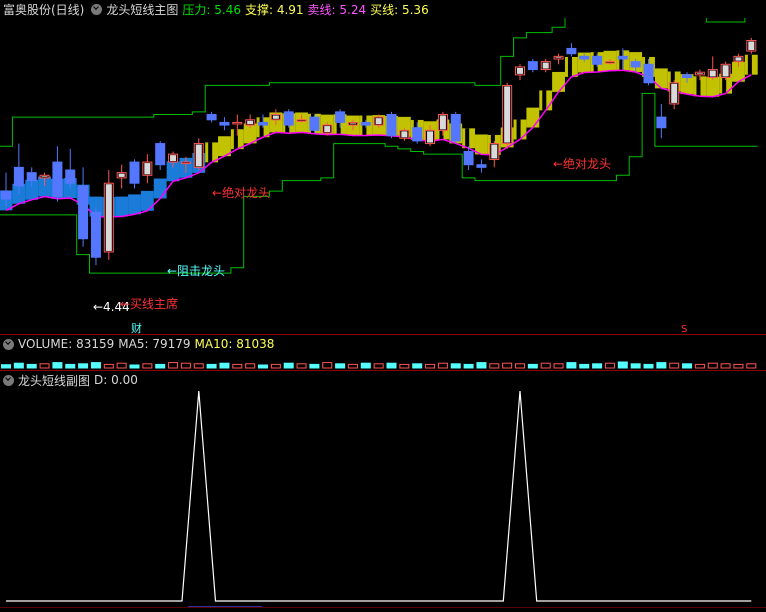 The width and height of the screenshot is (766, 612). What do you see at coordinates (582, 163) in the screenshot?
I see `annotation-absolute-dragon-2: ←绝对龙头` at bounding box center [582, 163].